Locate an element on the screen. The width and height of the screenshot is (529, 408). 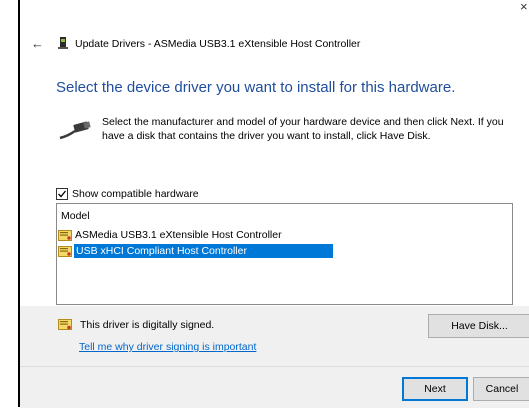
device-manager-icon is located at coordinates (63, 43).